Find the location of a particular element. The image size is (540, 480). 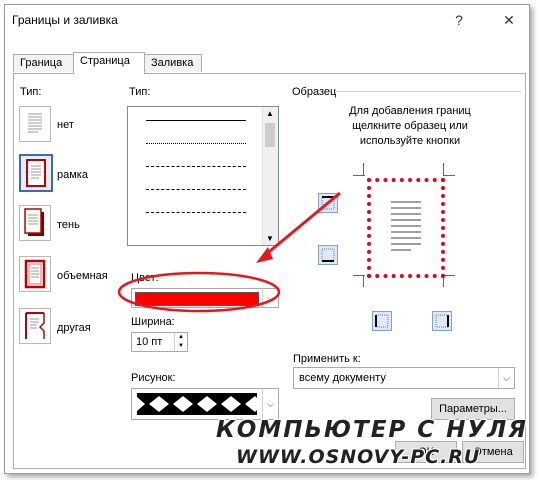

annotation-arrow is located at coordinates (298, 227).